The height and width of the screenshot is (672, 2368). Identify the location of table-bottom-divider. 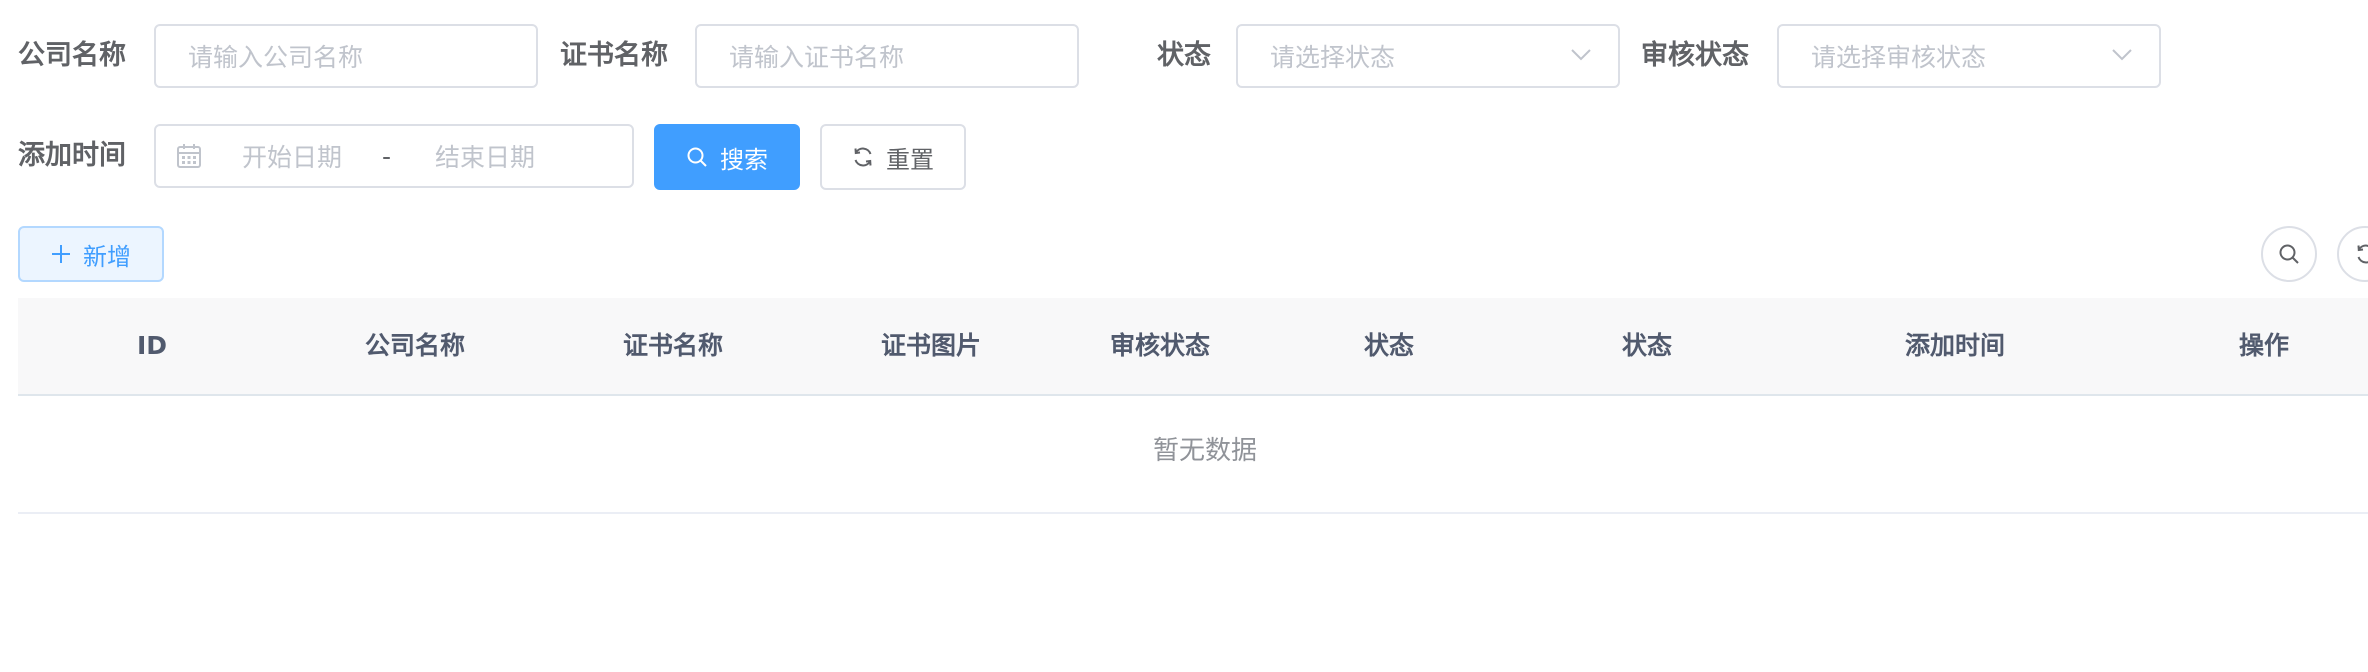
(1193, 513).